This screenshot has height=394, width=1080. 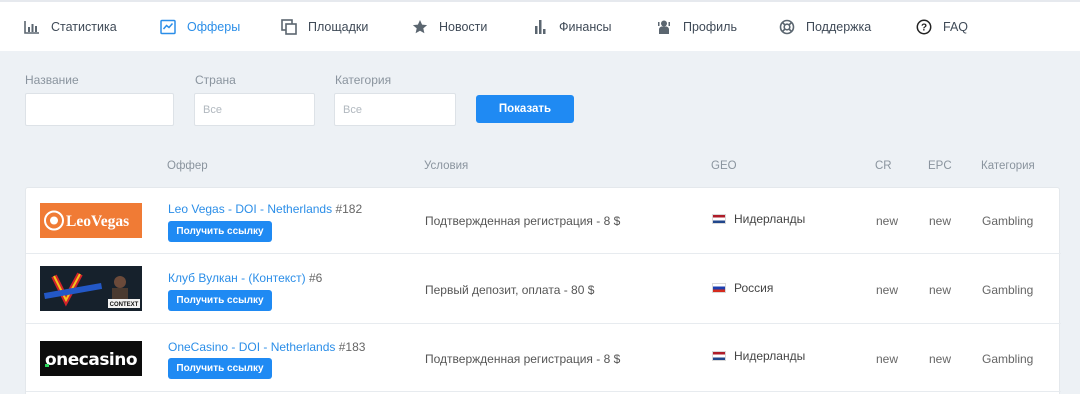 I want to click on question-icon: ?, so click(x=924, y=27).